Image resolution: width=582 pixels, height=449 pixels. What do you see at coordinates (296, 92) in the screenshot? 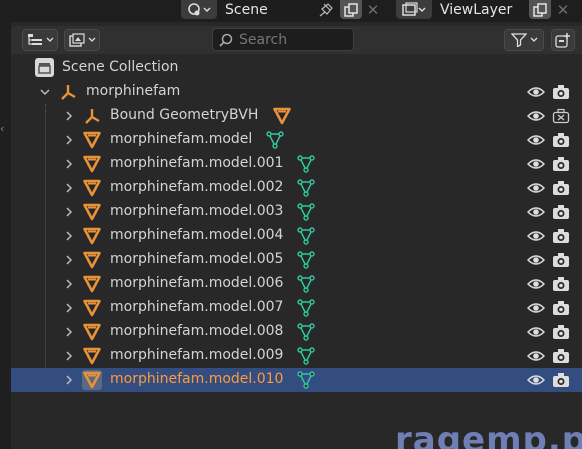
I see `collection-row: morphinefam` at bounding box center [296, 92].